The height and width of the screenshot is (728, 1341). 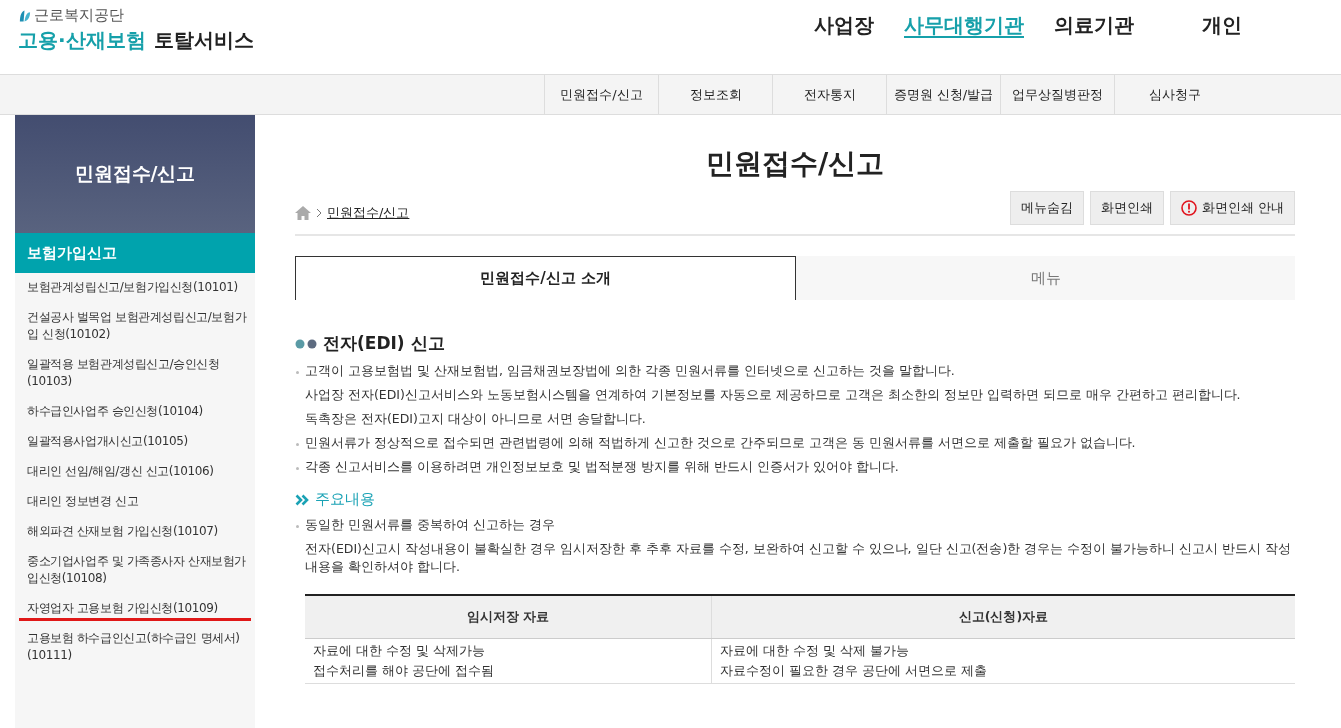 I want to click on sidebar-item: 보험관계성립신고/보험가입신청(10101), so click(x=135, y=289).